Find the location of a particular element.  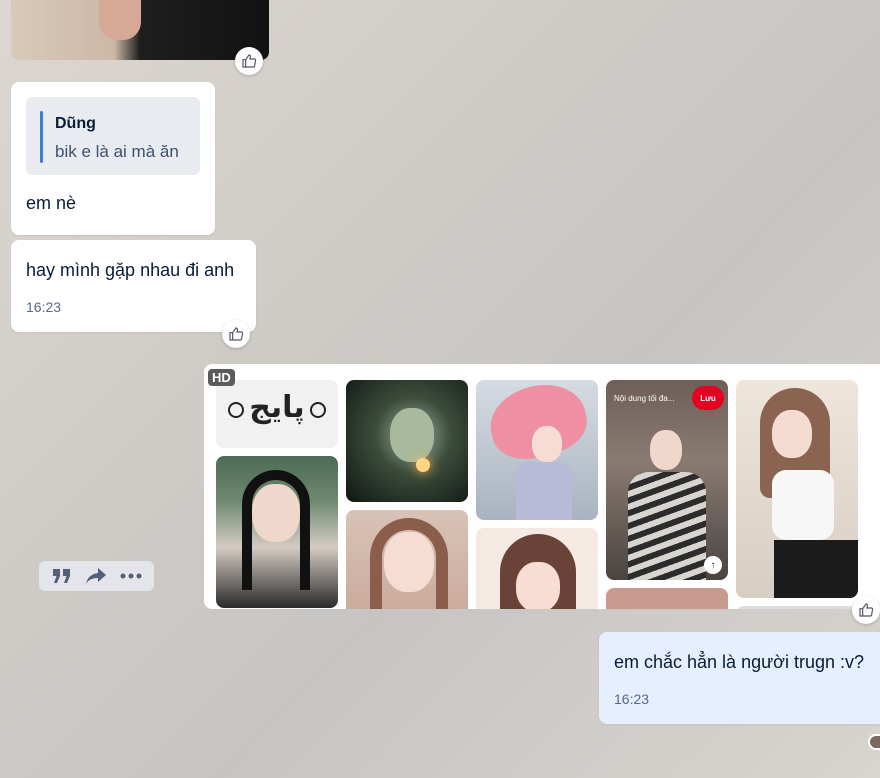

pin-tile: Nội dung tối đa... Lưu ↑ is located at coordinates (667, 480).